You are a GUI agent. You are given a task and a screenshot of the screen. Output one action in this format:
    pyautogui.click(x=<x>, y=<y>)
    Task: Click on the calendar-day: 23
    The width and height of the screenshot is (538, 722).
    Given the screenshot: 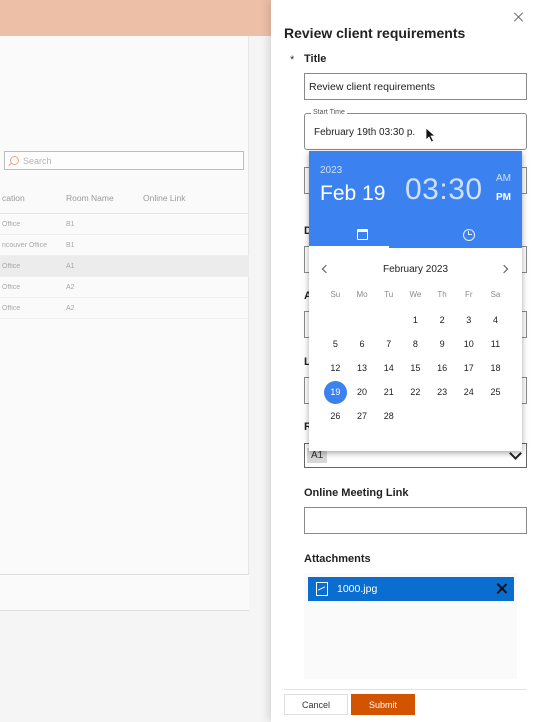 What is the action you would take?
    pyautogui.click(x=442, y=392)
    